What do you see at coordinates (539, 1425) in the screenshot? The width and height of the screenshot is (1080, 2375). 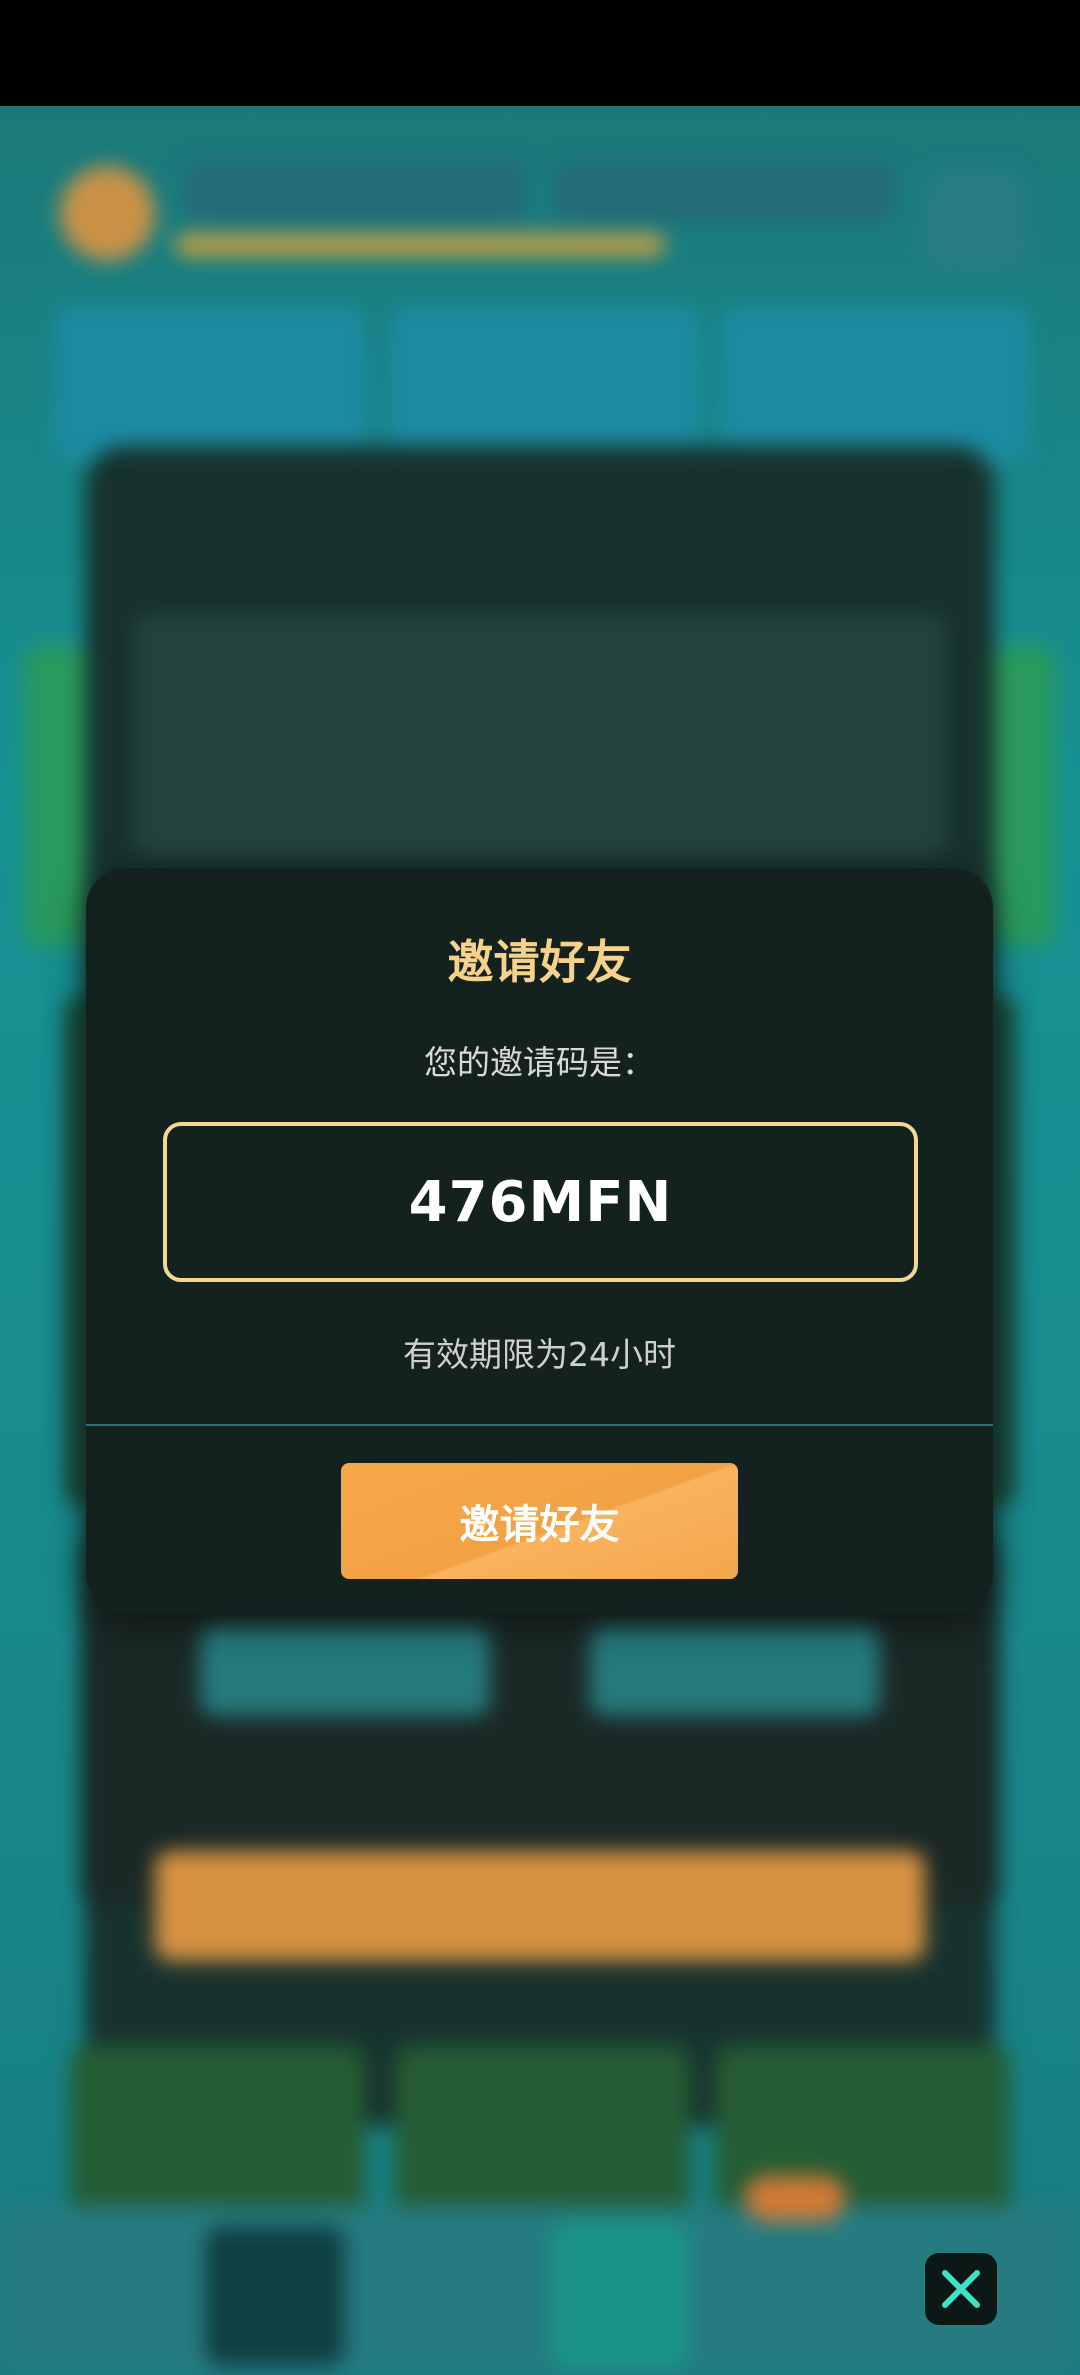 I see `divider` at bounding box center [539, 1425].